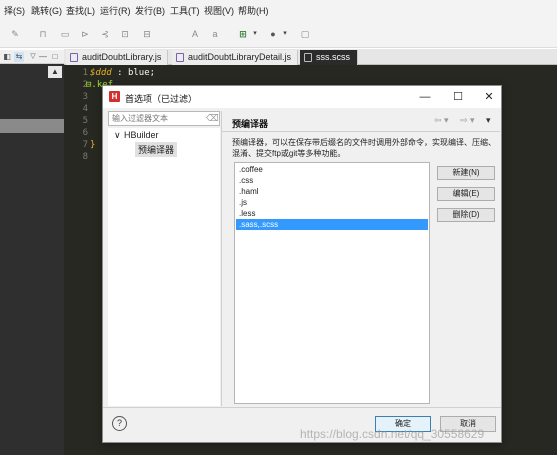 The image size is (557, 455). What do you see at coordinates (7, 57) in the screenshot?
I see `sidebar-view-icon: ◧` at bounding box center [7, 57].